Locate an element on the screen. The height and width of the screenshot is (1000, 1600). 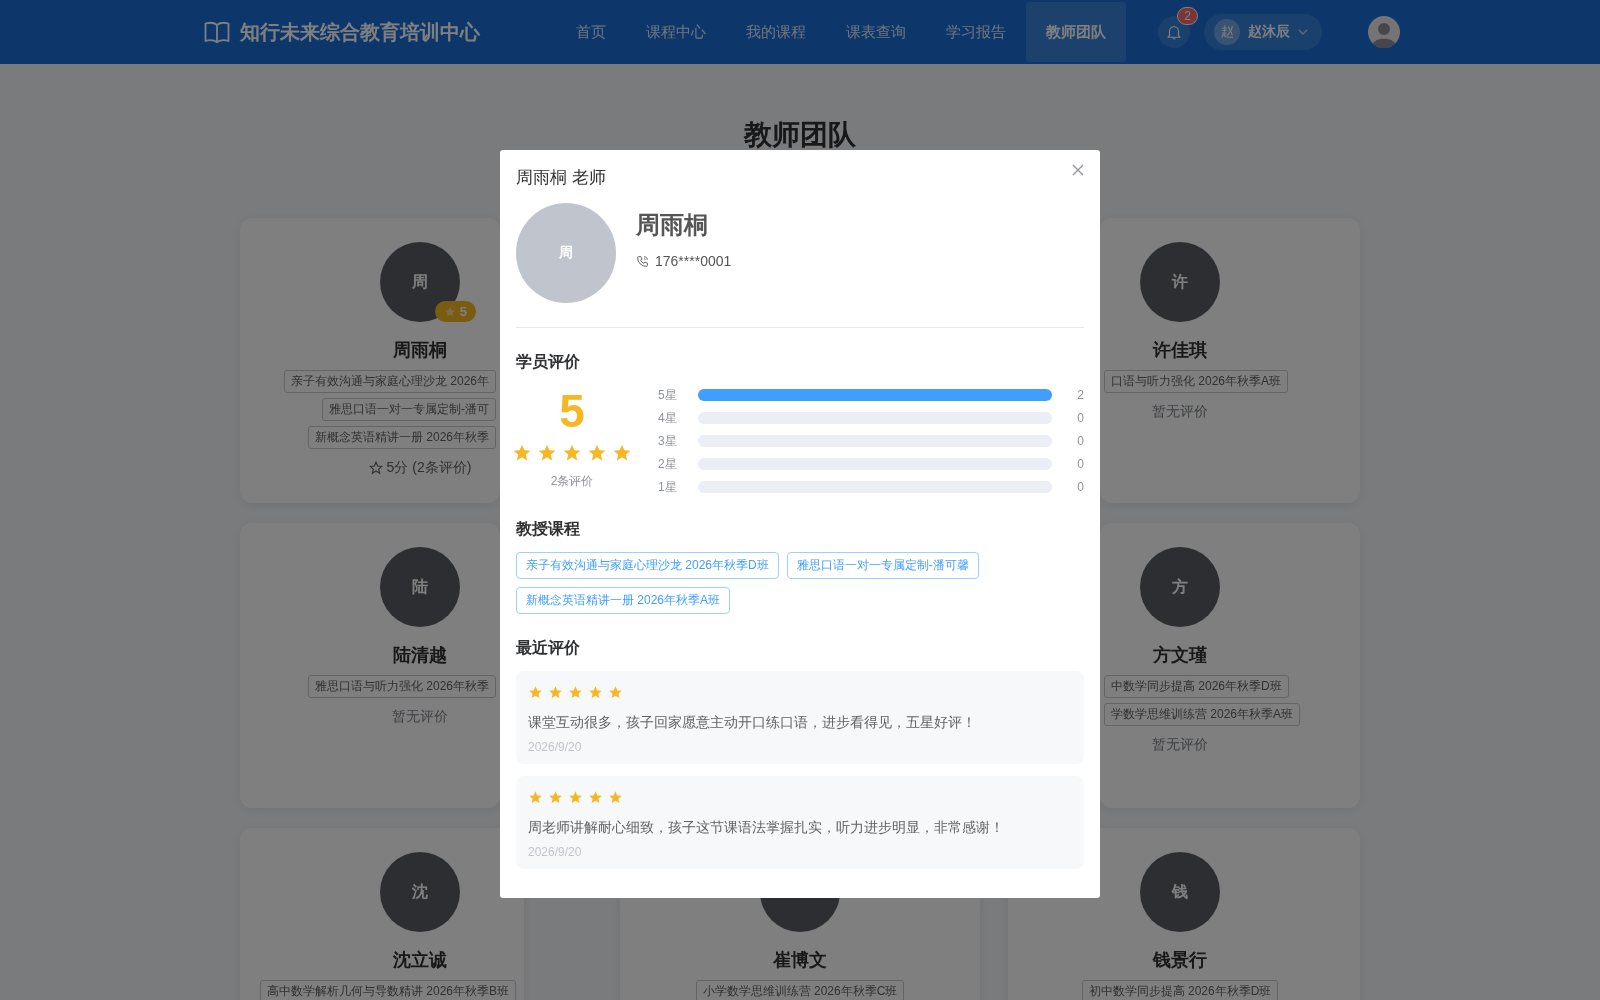
phone-icon is located at coordinates (642, 261).